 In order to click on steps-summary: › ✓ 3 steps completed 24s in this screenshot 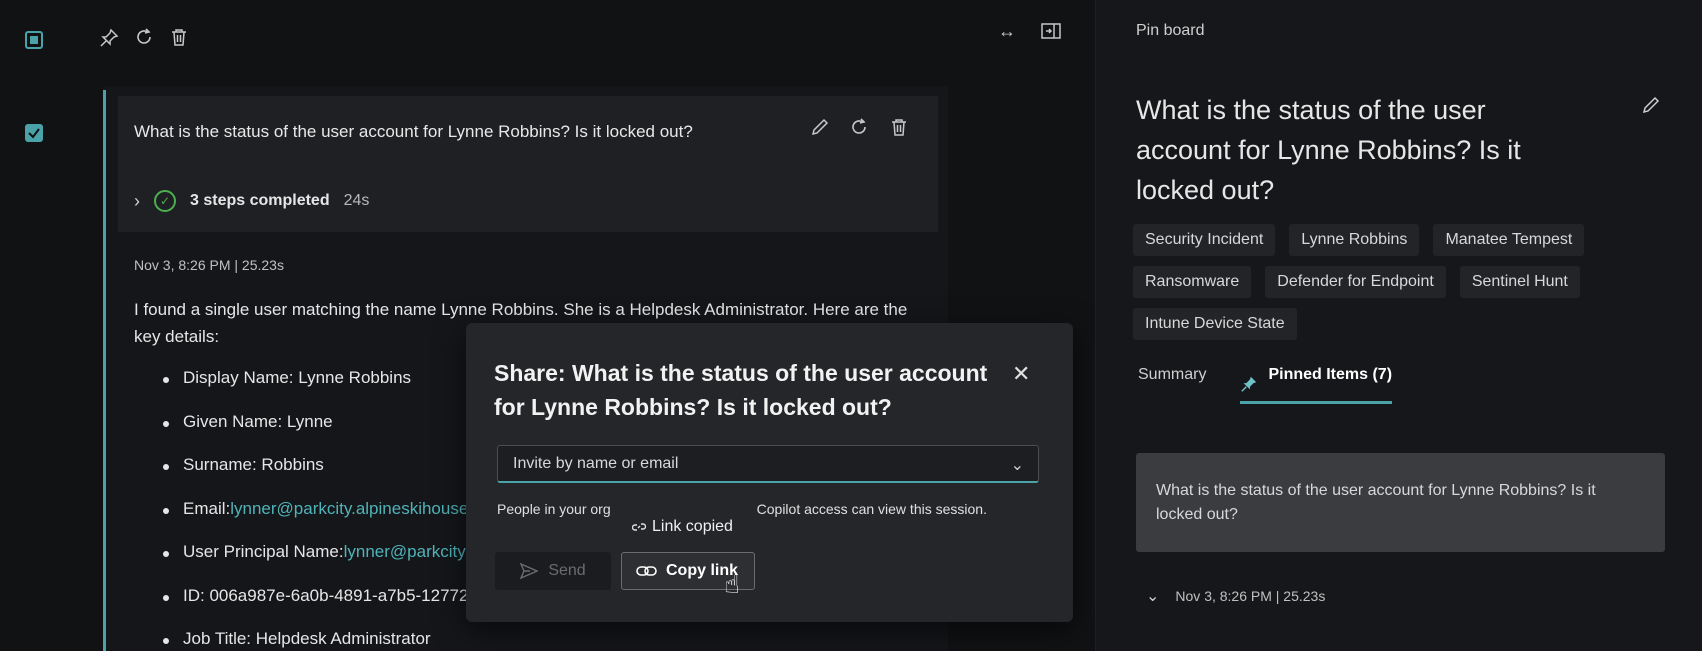, I will do `click(251, 201)`.